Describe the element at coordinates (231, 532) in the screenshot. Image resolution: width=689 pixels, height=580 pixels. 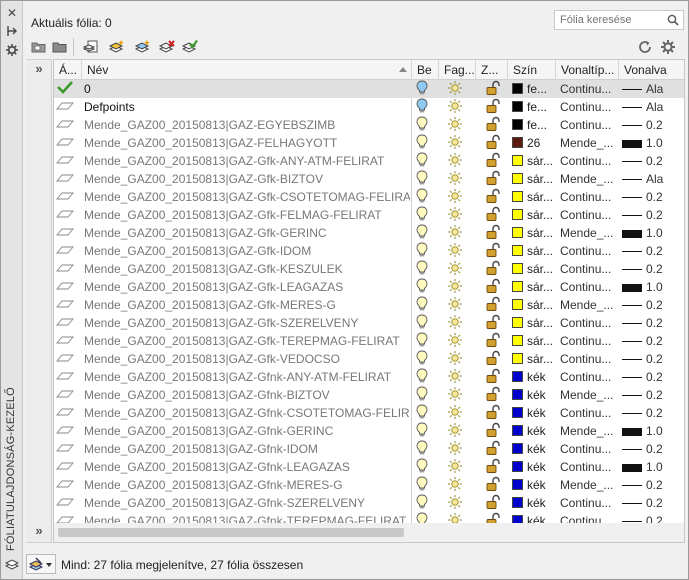
I see `scrollbar-thumb` at that location.